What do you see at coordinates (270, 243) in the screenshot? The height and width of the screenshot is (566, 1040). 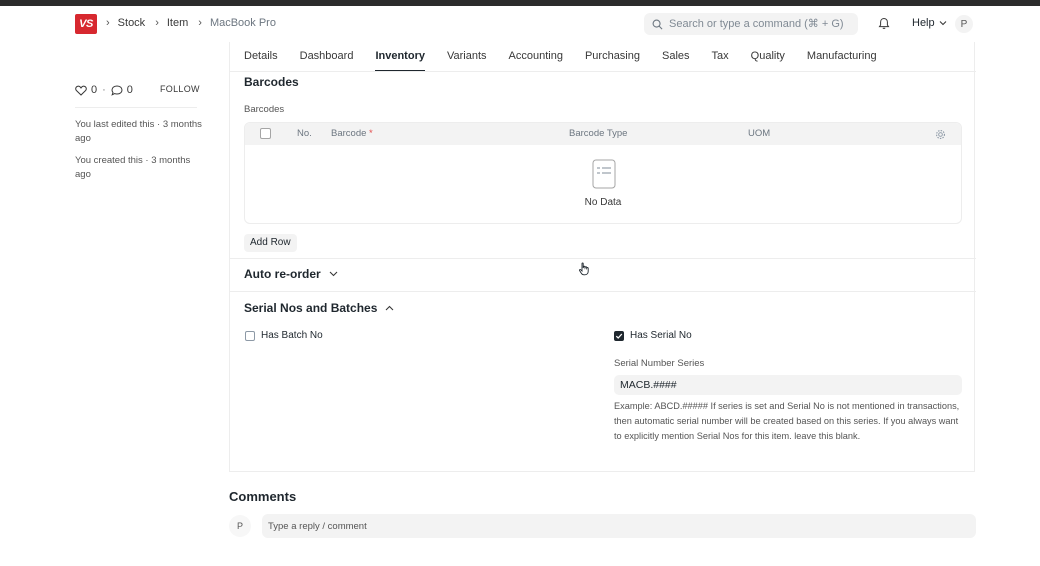 I see `add-row-button: Add Row` at bounding box center [270, 243].